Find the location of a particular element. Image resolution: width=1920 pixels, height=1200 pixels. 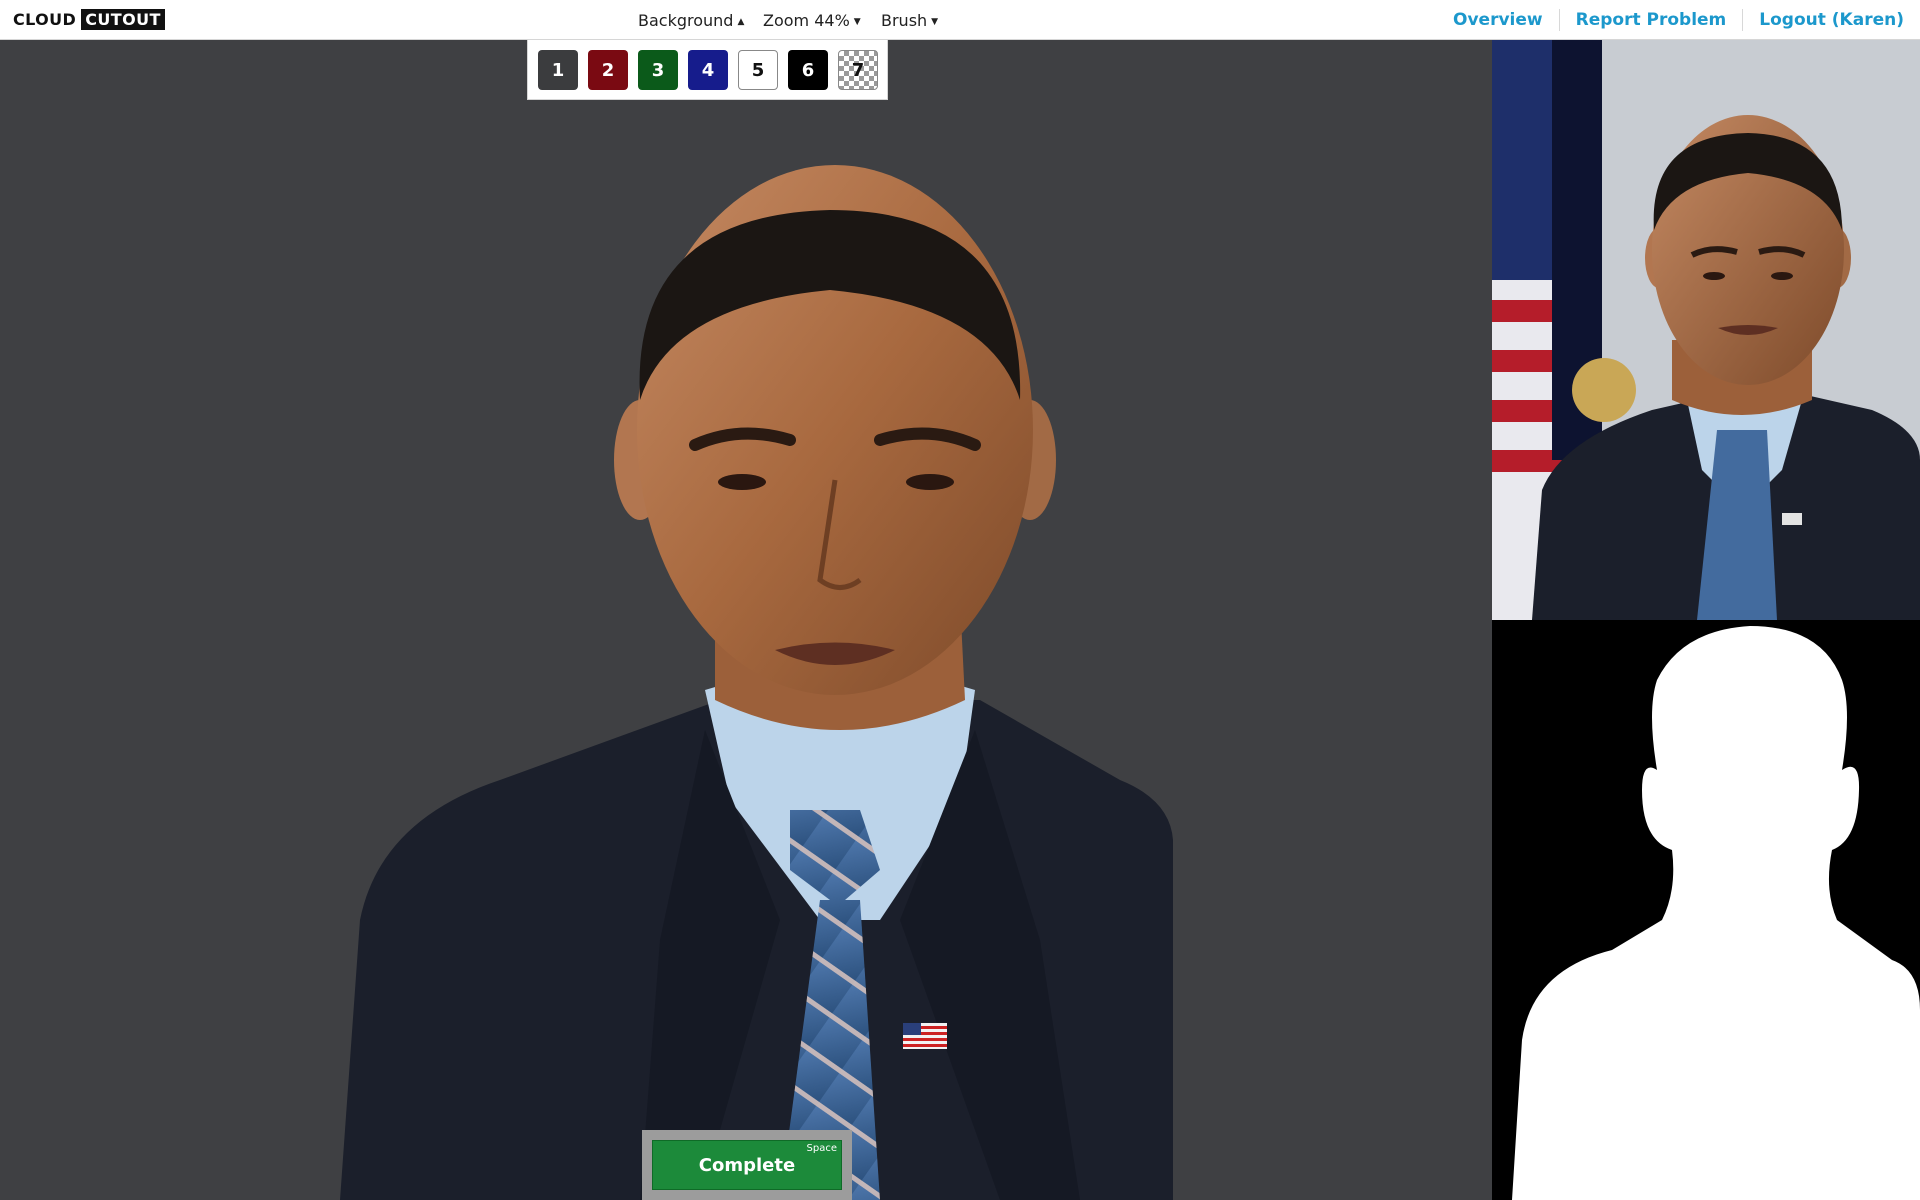

background-swatch-3: 3 is located at coordinates (658, 70).